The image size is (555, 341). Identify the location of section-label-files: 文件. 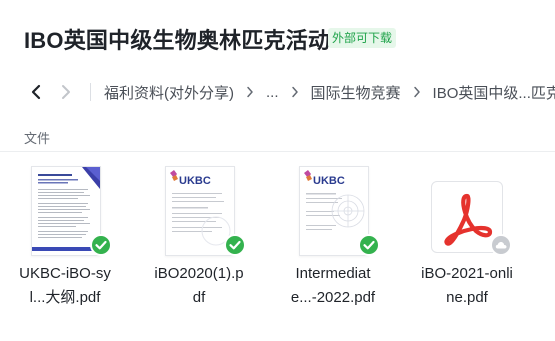
(37, 138).